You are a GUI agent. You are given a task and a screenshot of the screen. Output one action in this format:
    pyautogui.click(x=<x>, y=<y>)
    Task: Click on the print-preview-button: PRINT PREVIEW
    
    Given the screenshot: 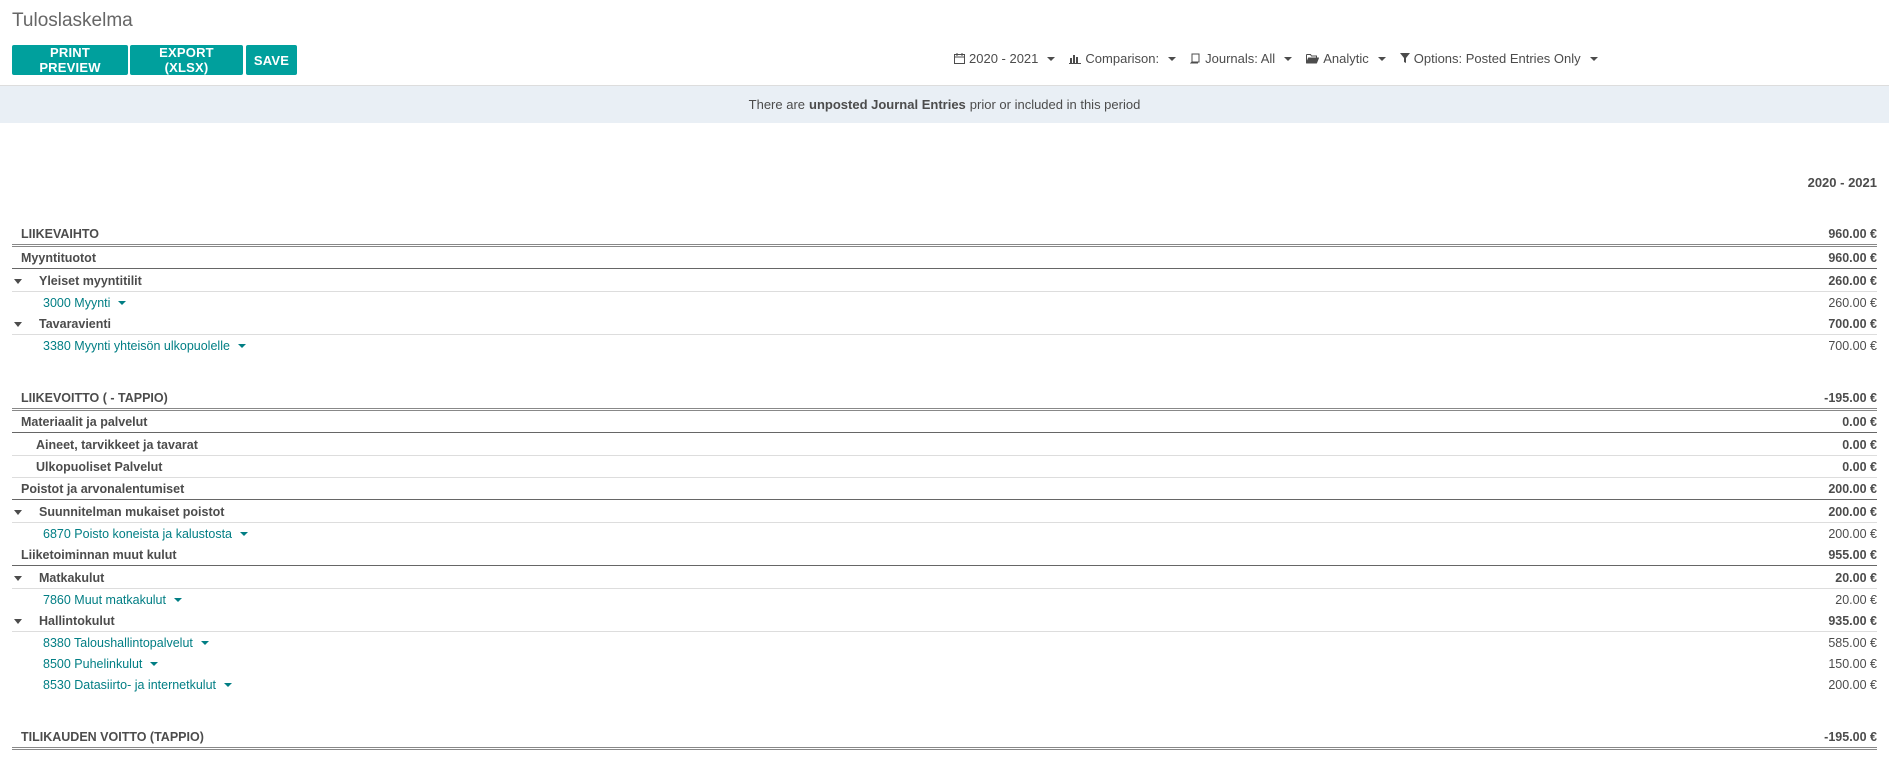 What is the action you would take?
    pyautogui.click(x=70, y=60)
    